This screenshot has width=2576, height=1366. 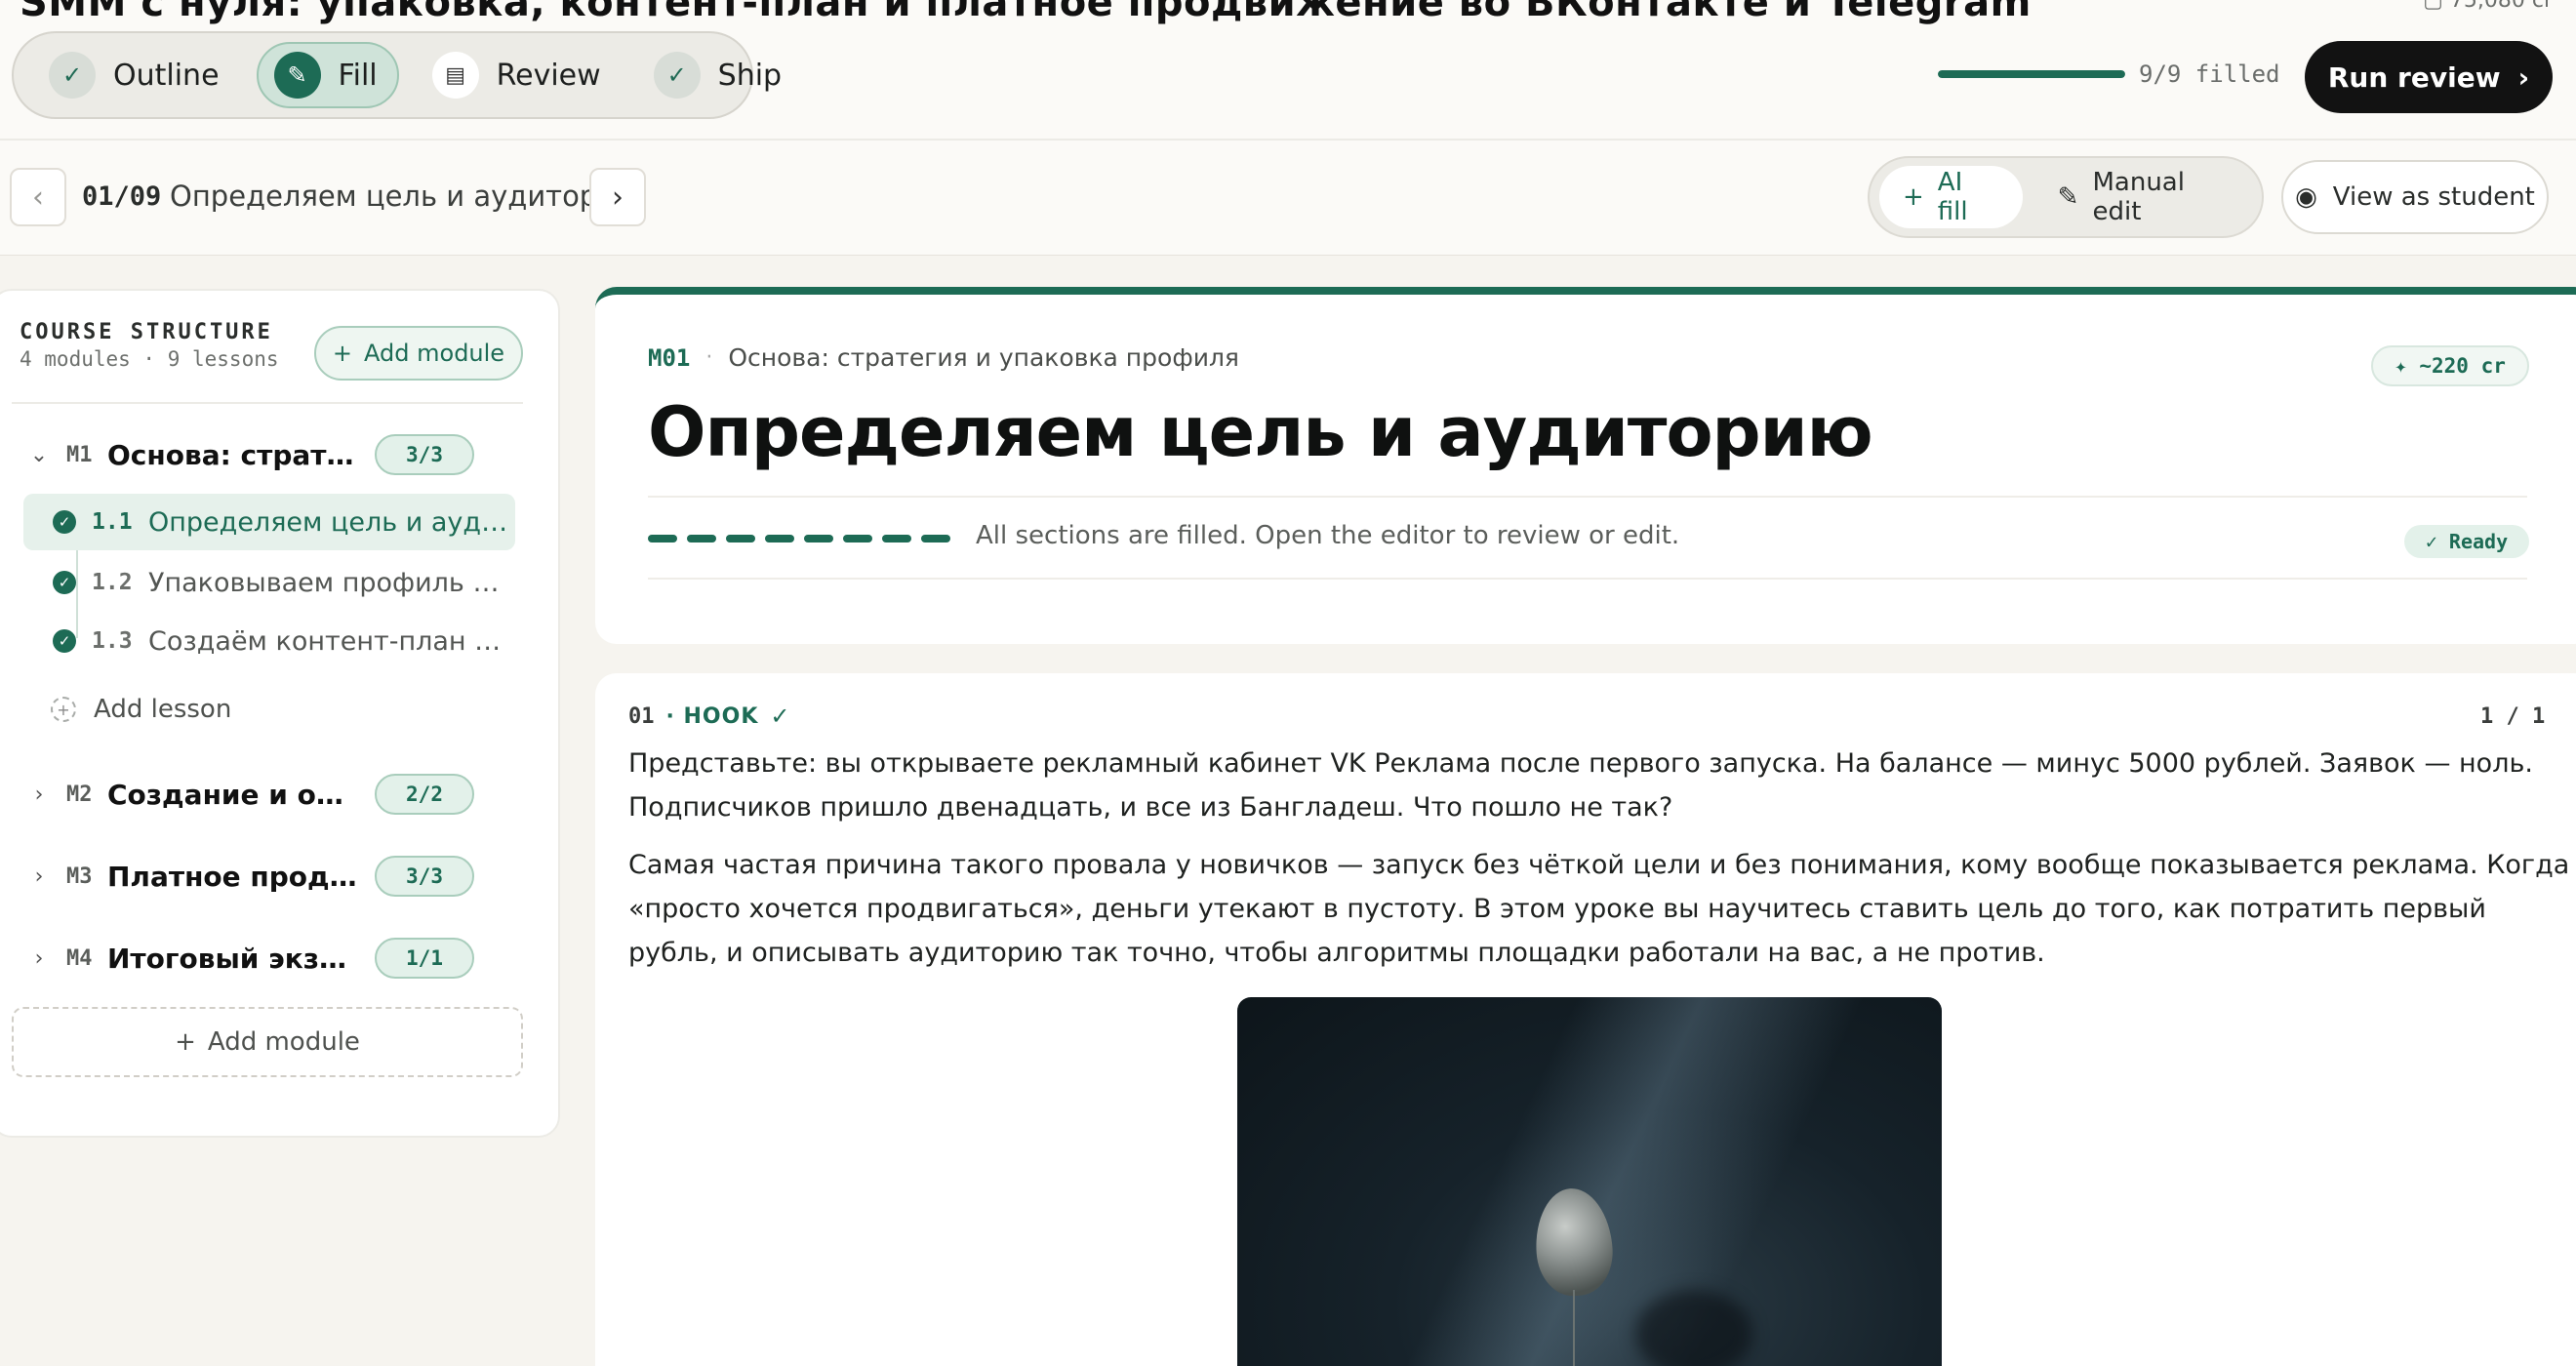 I want to click on edit-mode-toggle: + AI fill ✎ Manual edit, so click(x=2066, y=197).